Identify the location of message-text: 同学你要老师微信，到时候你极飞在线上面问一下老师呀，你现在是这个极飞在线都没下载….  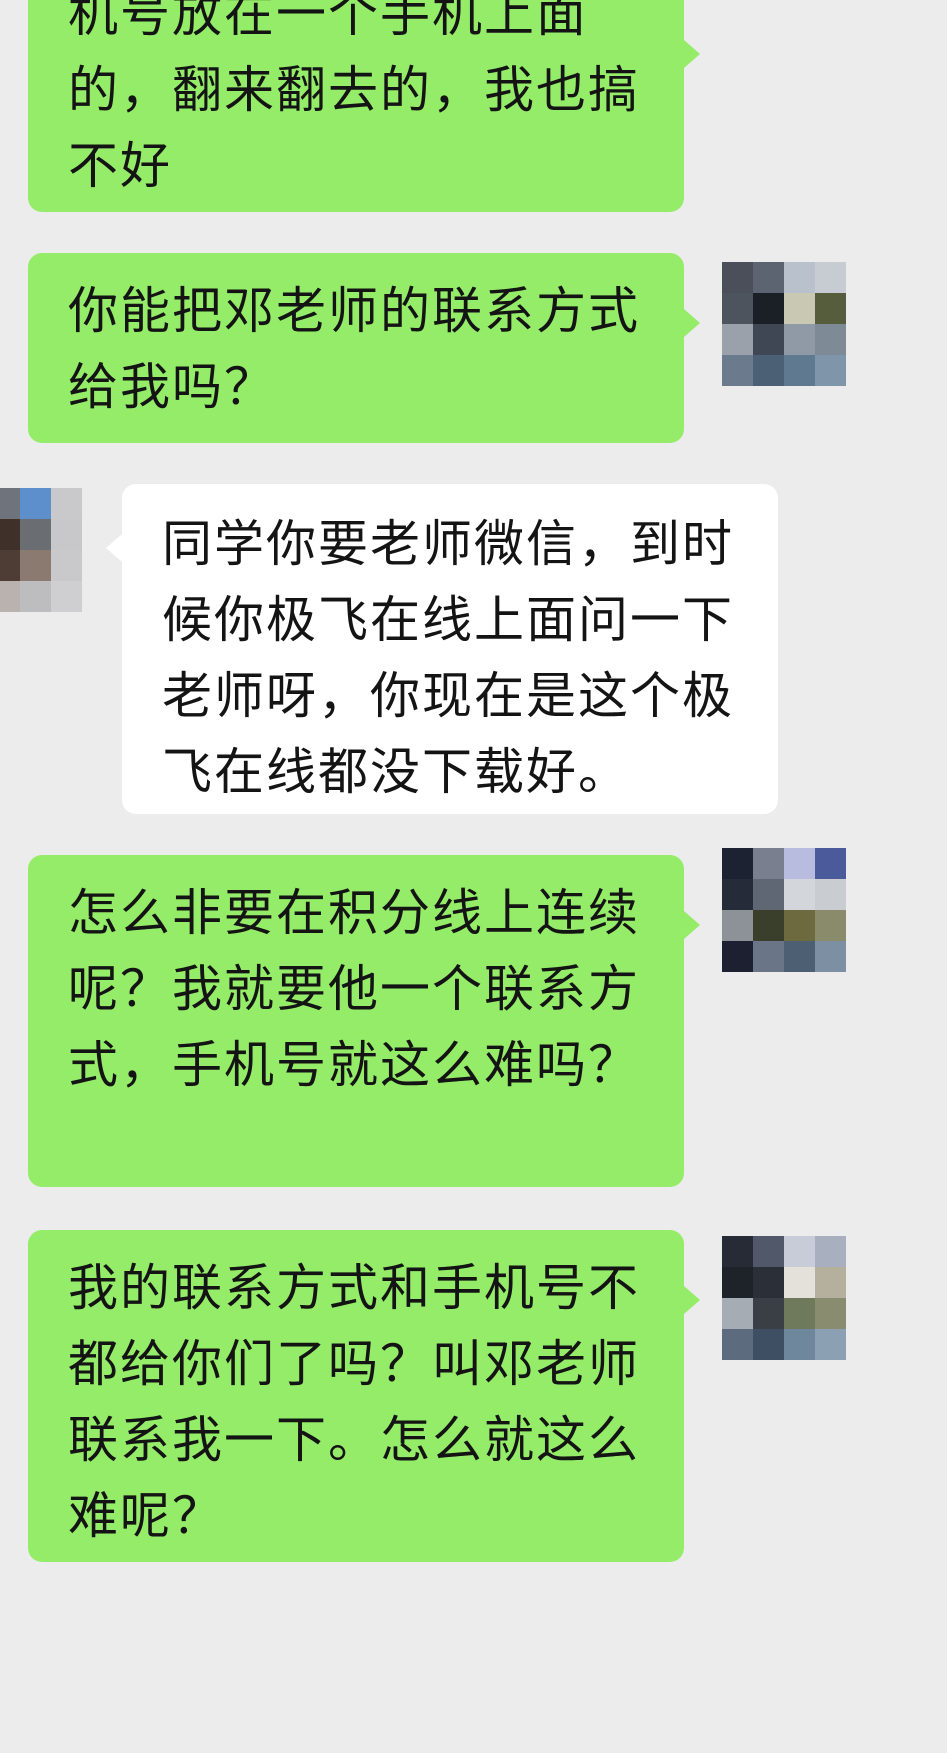
(448, 658).